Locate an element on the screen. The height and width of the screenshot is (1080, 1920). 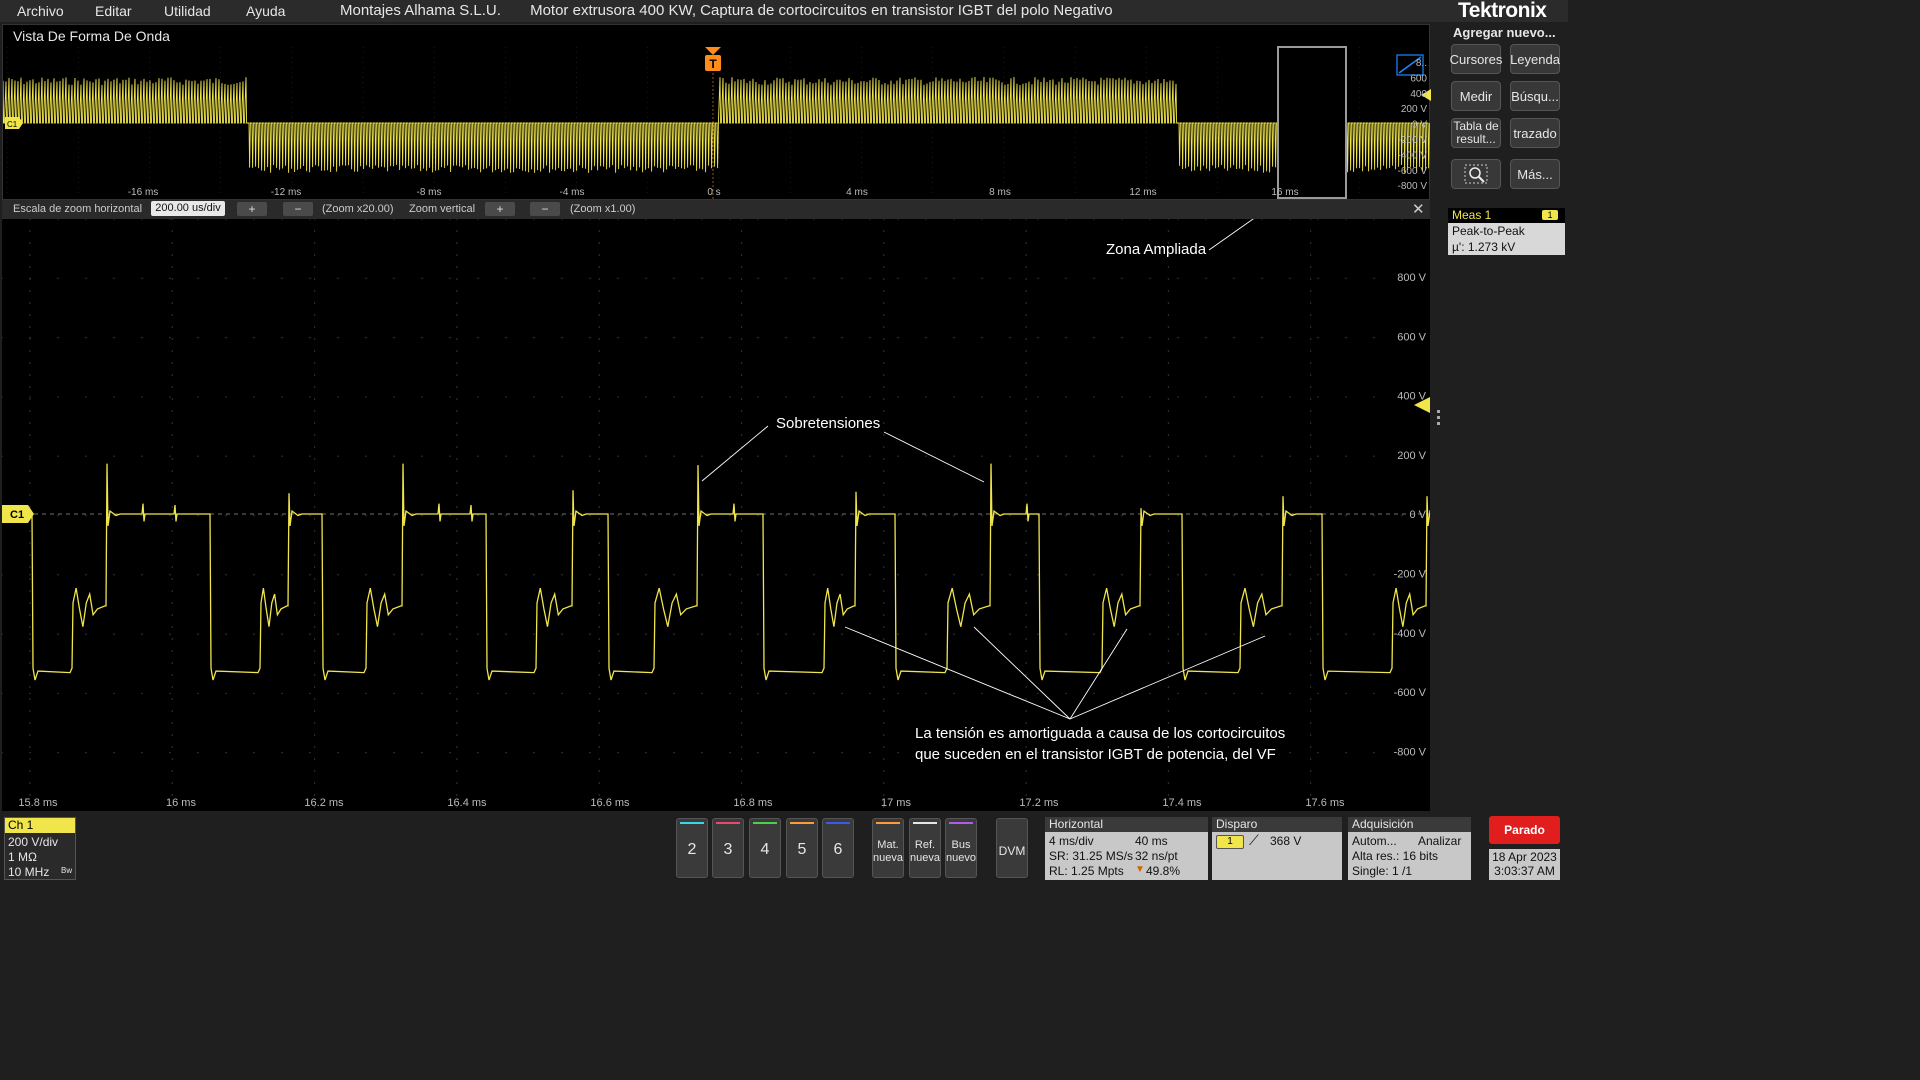
zoom-h-plus-button: + is located at coordinates (252, 209).